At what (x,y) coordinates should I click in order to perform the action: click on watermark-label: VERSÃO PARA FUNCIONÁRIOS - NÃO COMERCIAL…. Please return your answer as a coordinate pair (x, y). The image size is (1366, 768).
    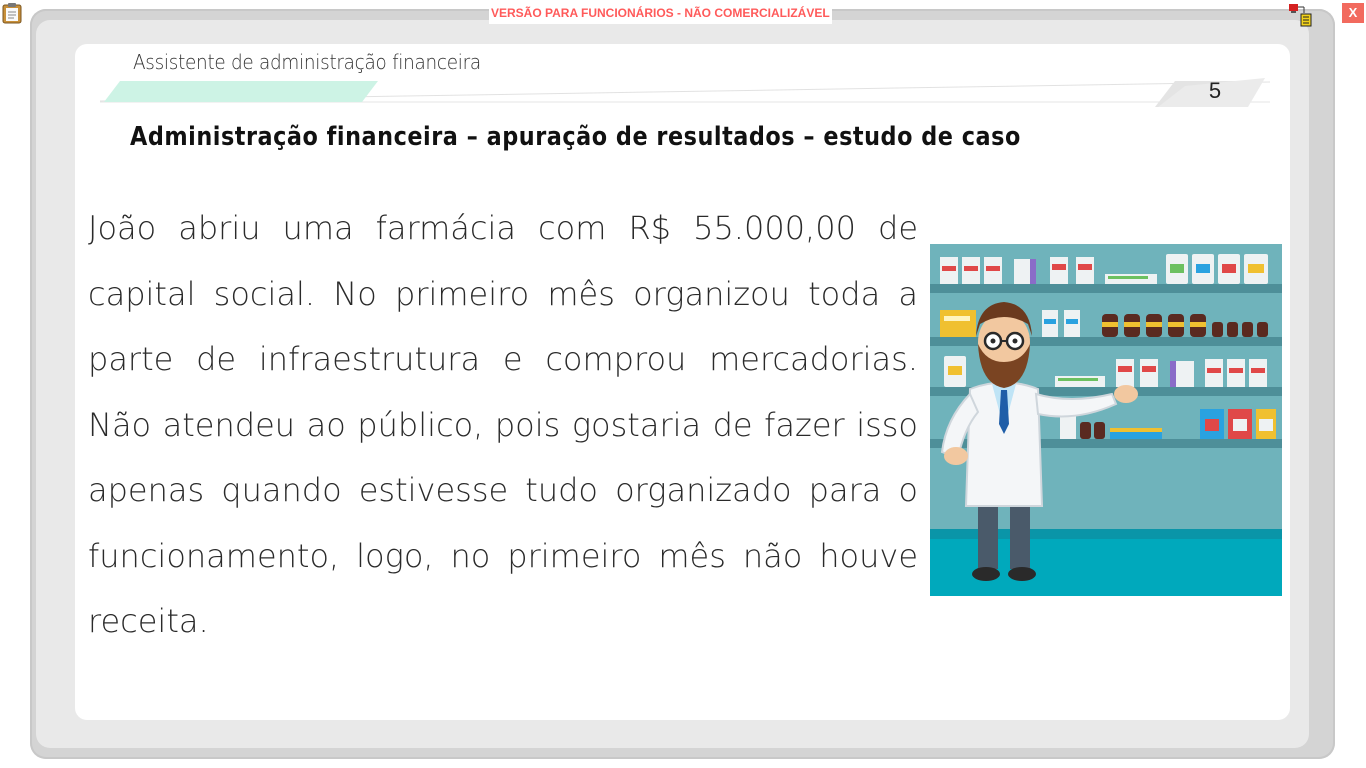
    Looking at the image, I should click on (660, 15).